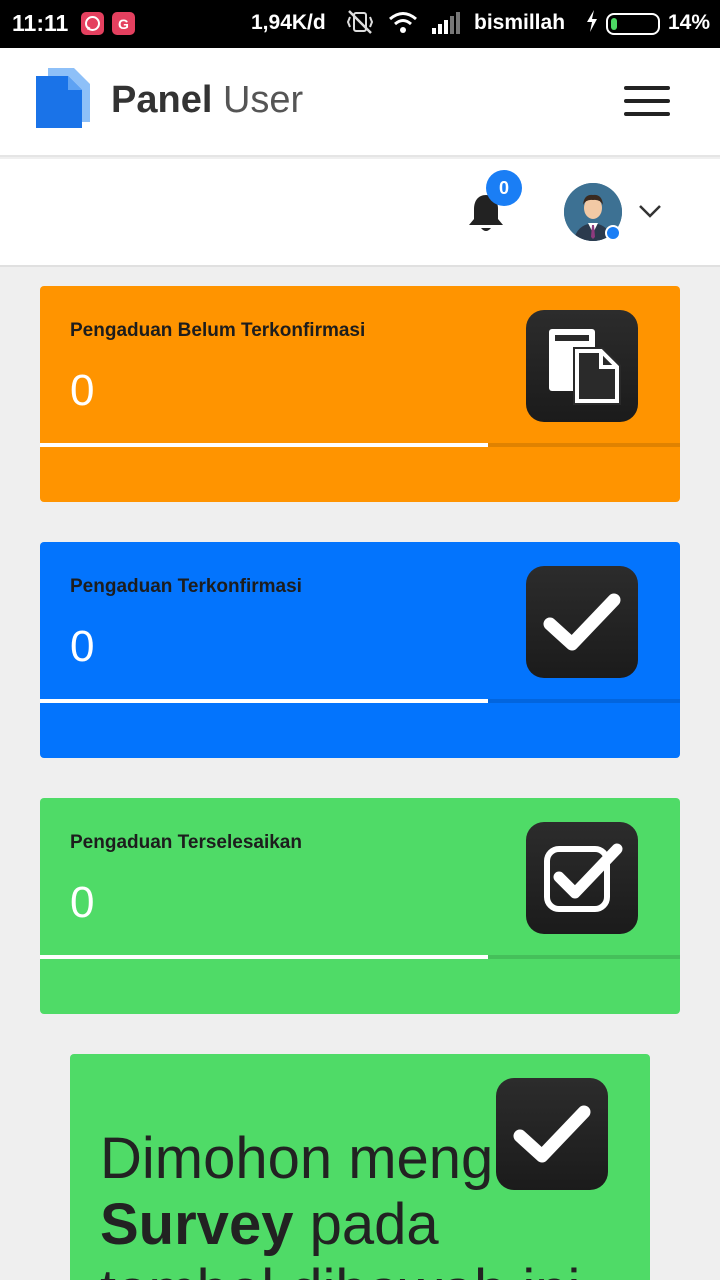 The image size is (720, 1280). I want to click on brand-light: User, so click(263, 100).